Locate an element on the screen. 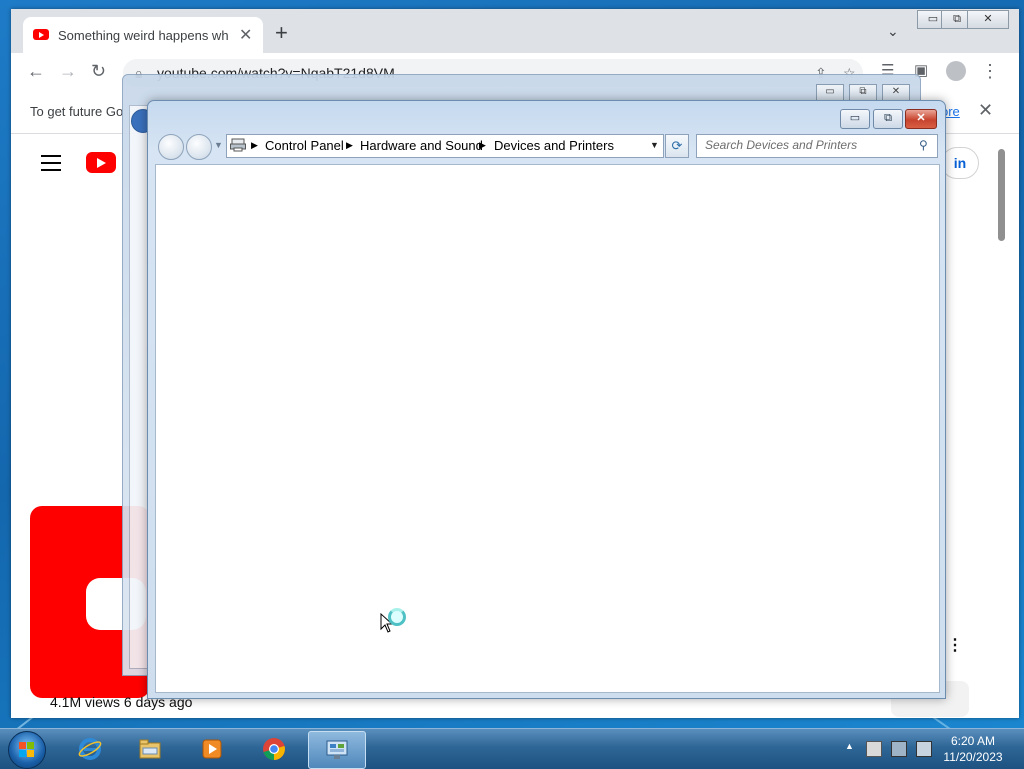  youtube-favicon-icon is located at coordinates (41, 34).